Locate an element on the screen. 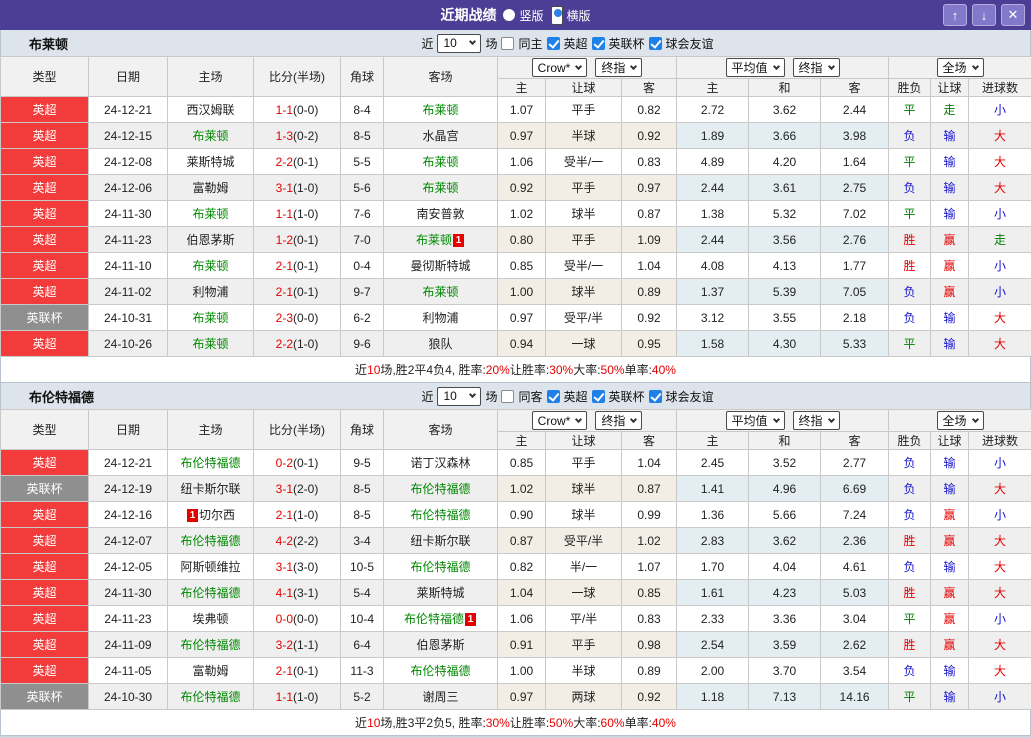  match-date-cell: 24-11-05 is located at coordinates (128, 671).